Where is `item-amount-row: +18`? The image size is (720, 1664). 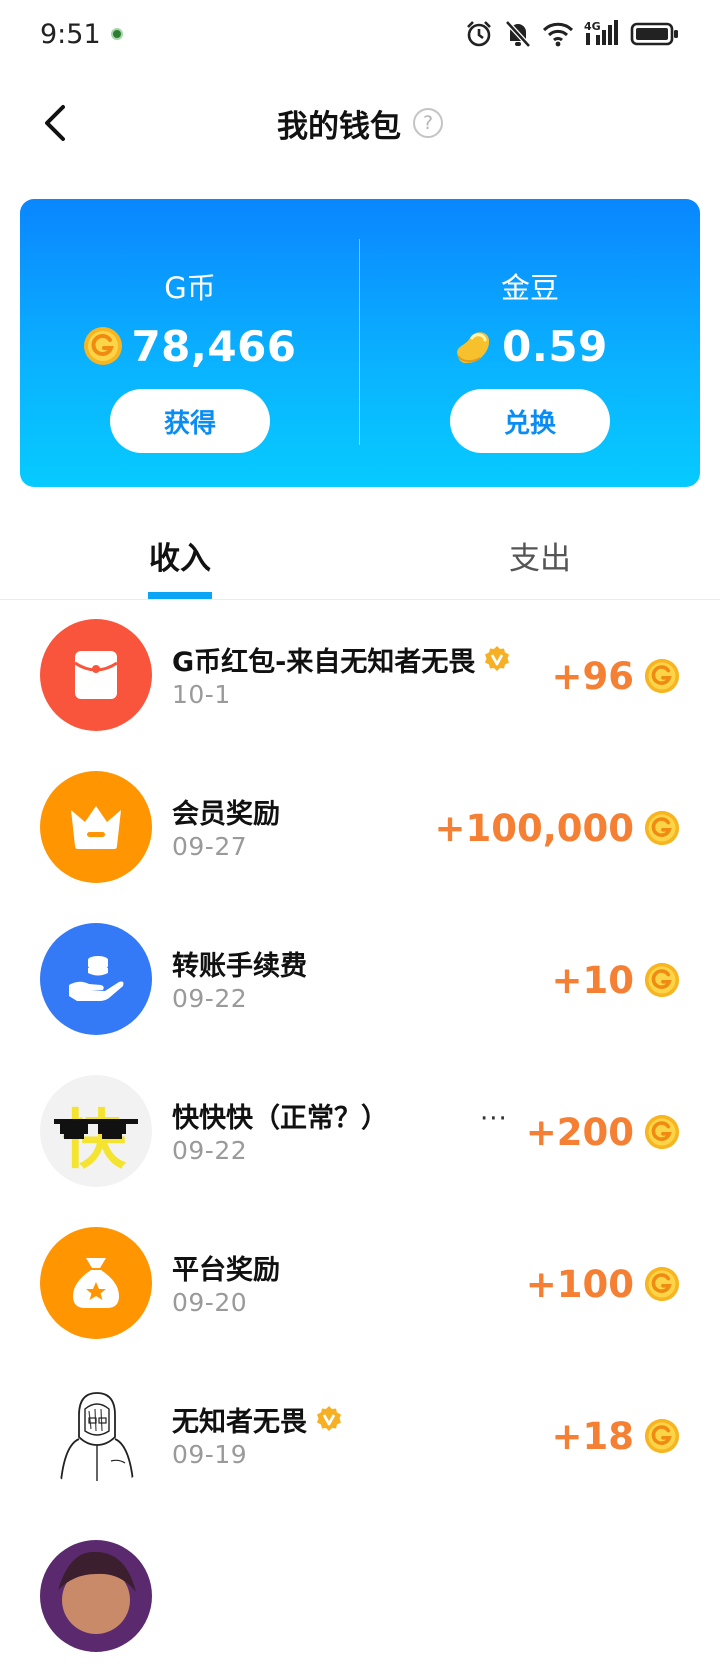 item-amount-row: +18 is located at coordinates (616, 1436).